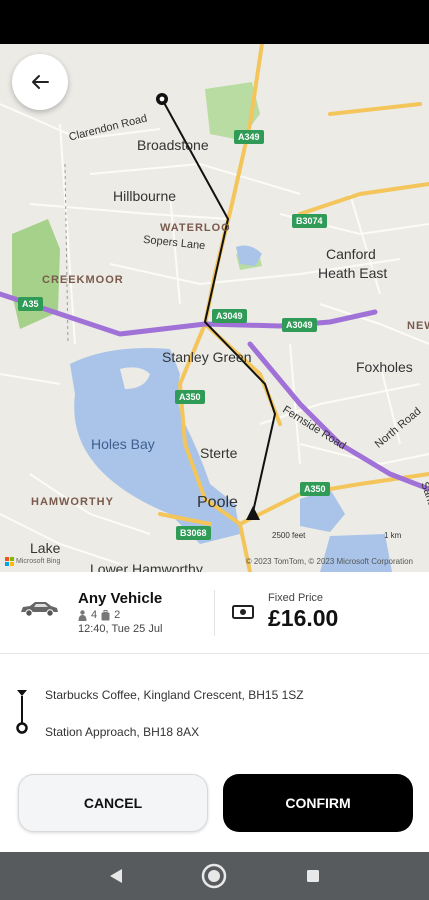 This screenshot has height=900, width=429. Describe the element at coordinates (219, 453) in the screenshot. I see `map-label-sterte: Sterte` at that location.